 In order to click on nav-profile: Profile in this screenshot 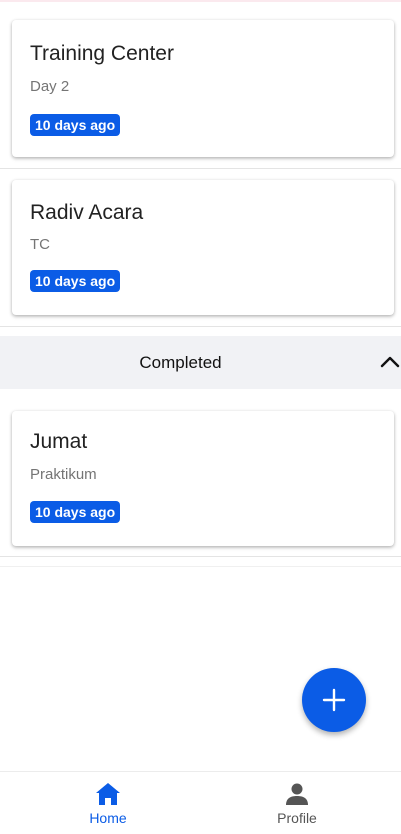, I will do `click(297, 803)`.